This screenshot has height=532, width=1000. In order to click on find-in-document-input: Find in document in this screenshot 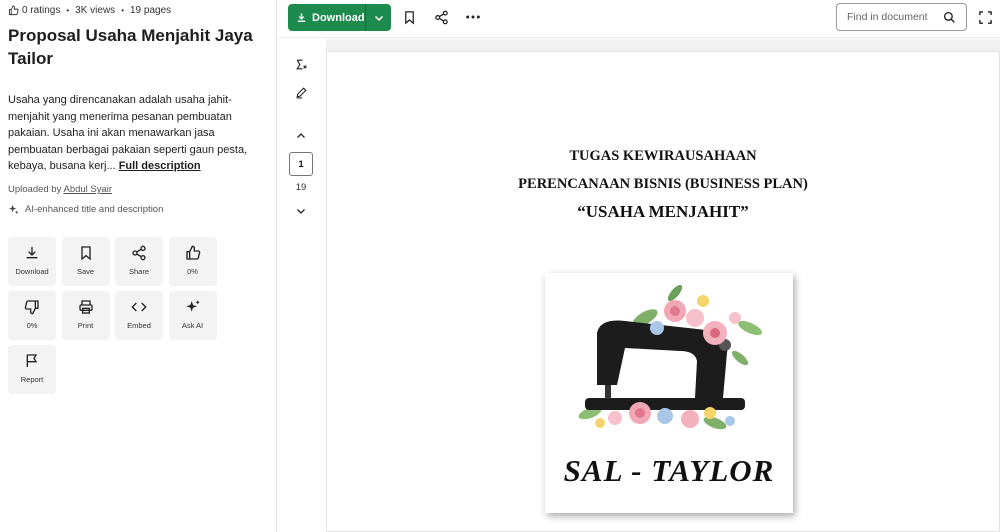, I will do `click(901, 17)`.